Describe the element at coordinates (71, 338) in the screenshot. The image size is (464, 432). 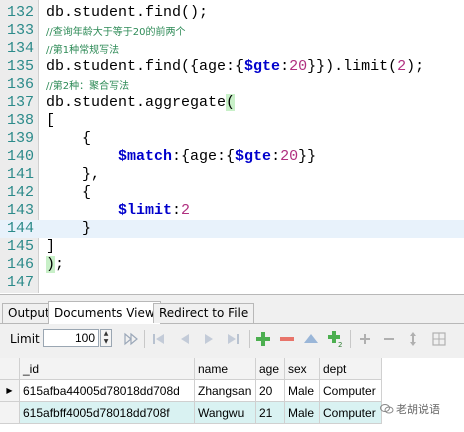
I see `limit-input: 100` at that location.